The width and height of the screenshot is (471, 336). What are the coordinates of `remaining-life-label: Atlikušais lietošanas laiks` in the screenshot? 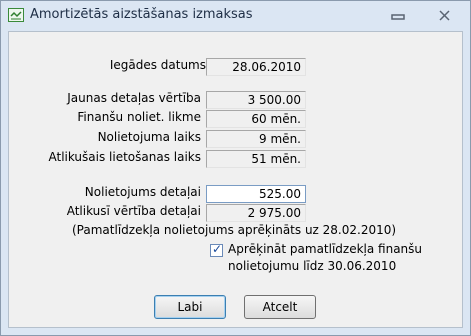 It's located at (124, 157).